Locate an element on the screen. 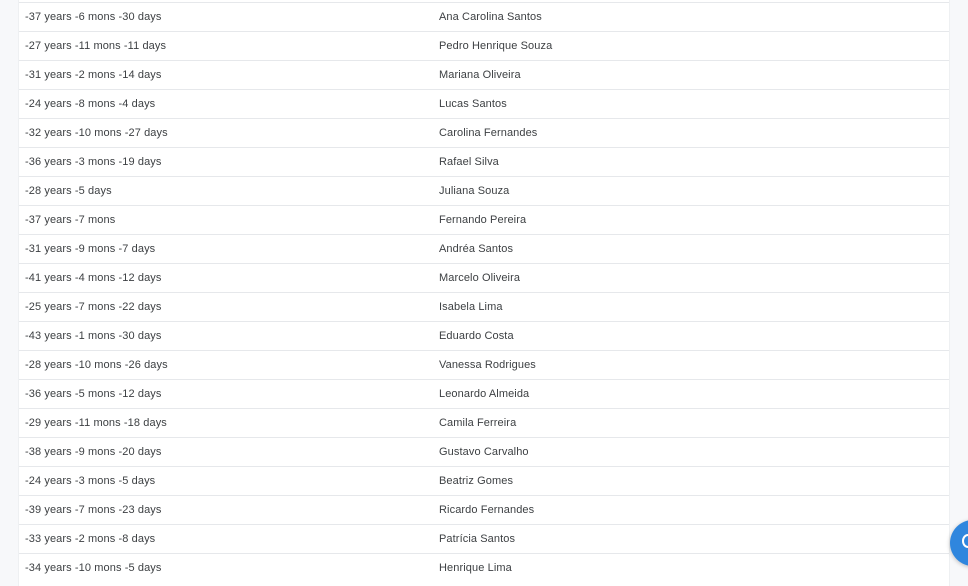 The height and width of the screenshot is (586, 968). name-cell: Andréa Santos is located at coordinates (476, 249).